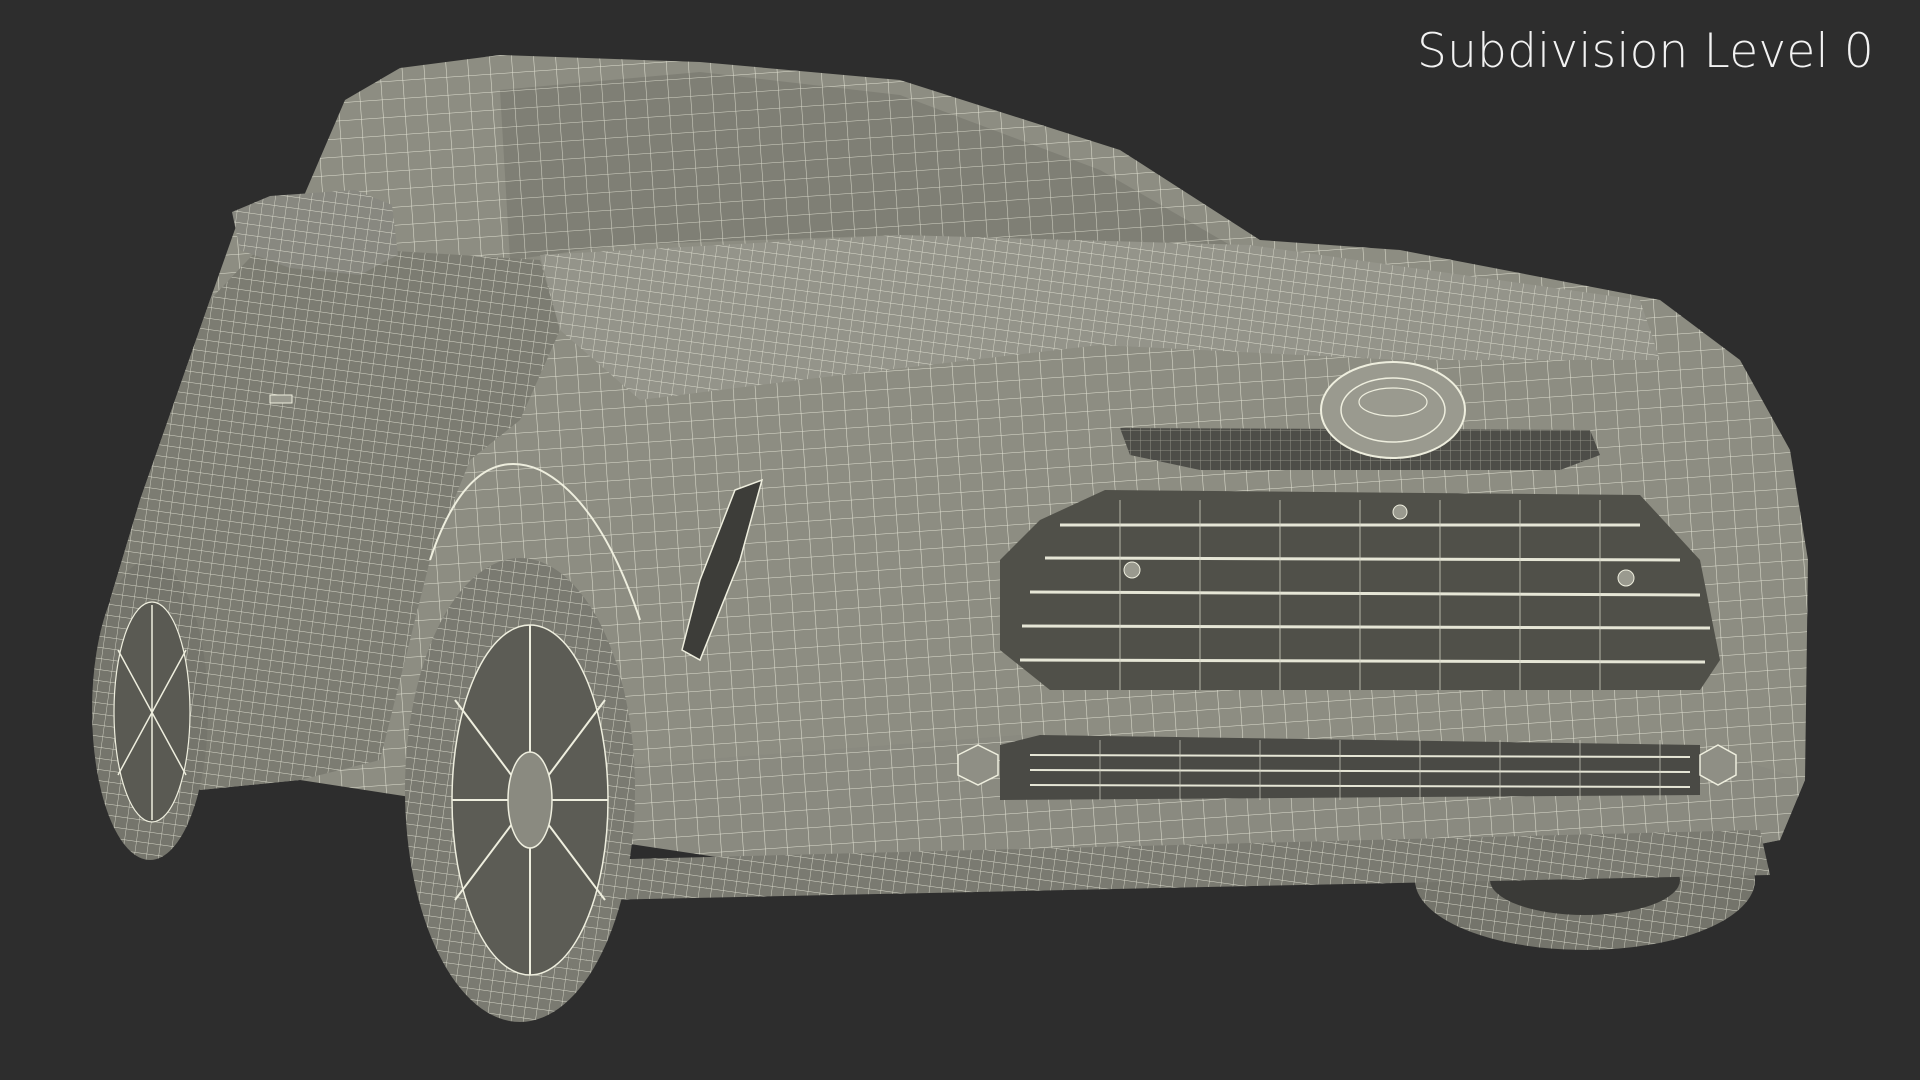  I want to click on front-left-wheel, so click(520, 790).